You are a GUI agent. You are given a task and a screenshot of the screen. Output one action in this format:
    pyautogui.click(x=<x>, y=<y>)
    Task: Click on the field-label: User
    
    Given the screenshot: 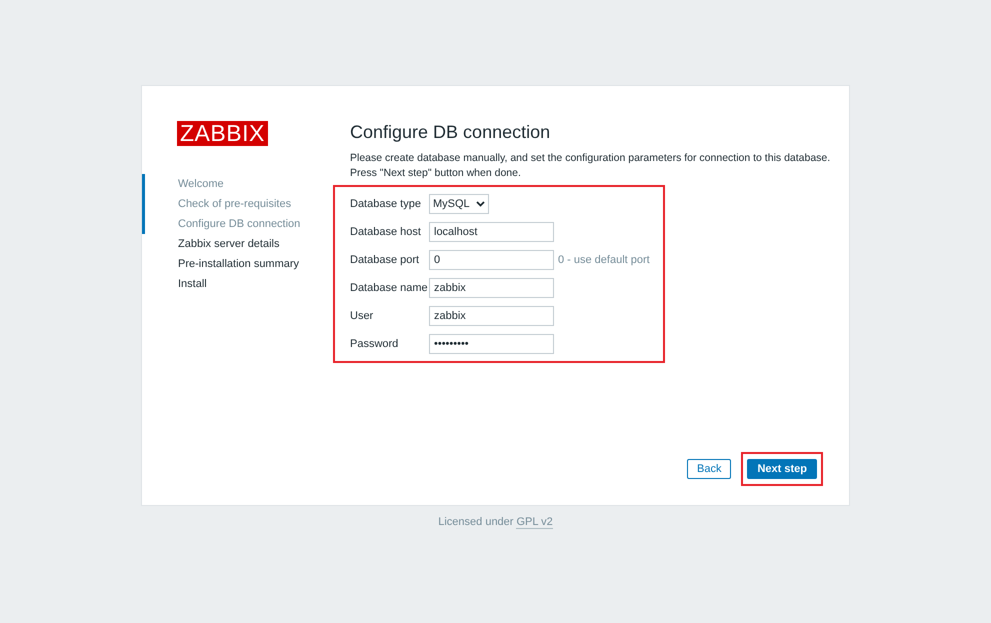 What is the action you would take?
    pyautogui.click(x=362, y=316)
    